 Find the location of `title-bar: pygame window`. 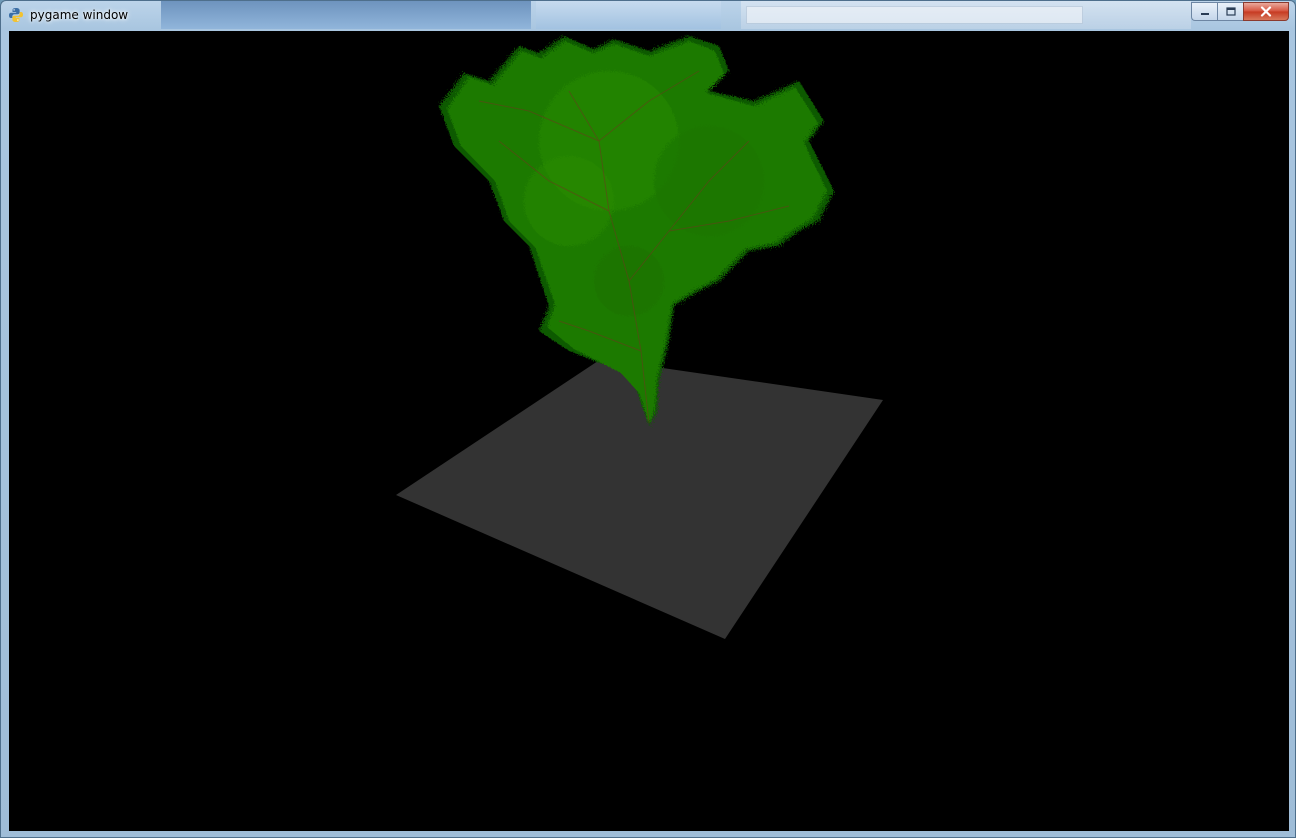

title-bar: pygame window is located at coordinates (648, 15).